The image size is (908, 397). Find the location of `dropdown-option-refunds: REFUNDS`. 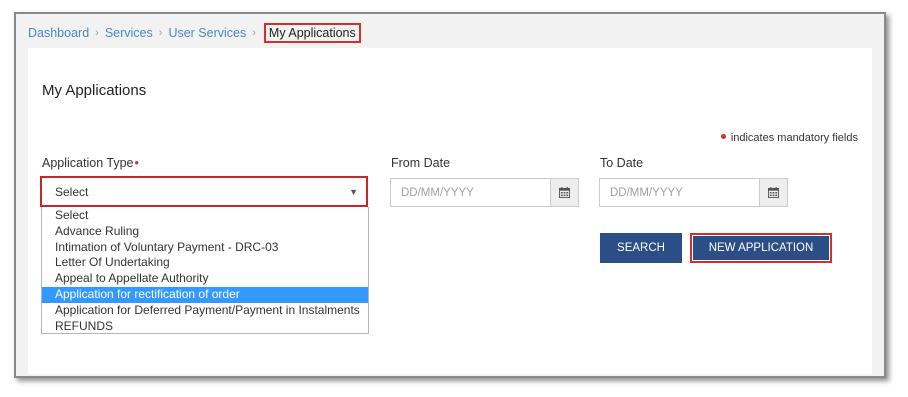

dropdown-option-refunds: REFUNDS is located at coordinates (205, 327).